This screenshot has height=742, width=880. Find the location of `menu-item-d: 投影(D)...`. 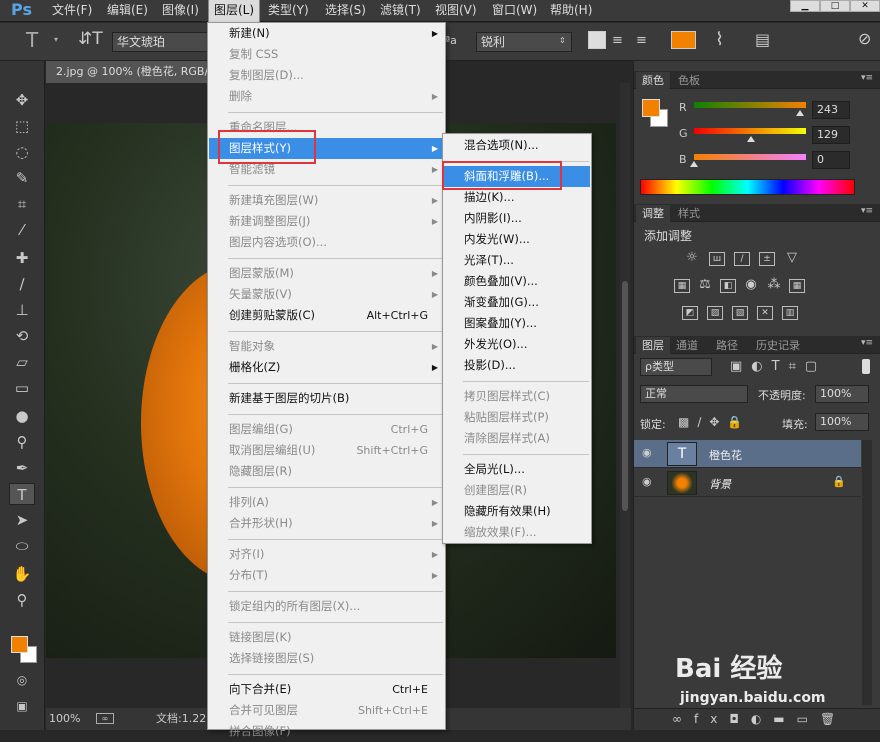

menu-item-d: 投影(D)... is located at coordinates (517, 365).